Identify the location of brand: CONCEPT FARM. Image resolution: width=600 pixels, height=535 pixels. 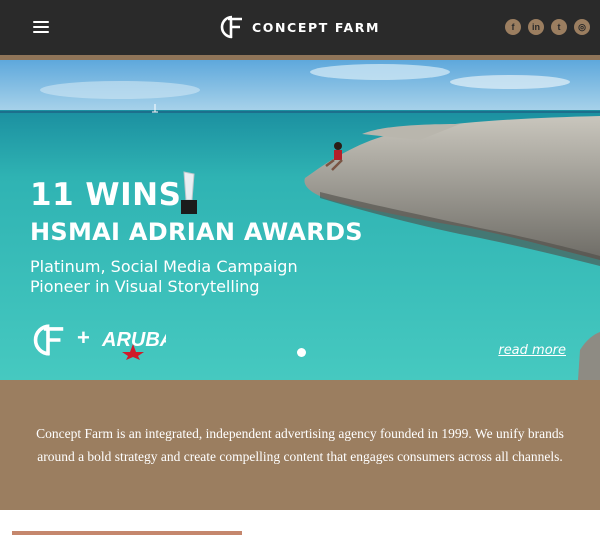
(299, 27).